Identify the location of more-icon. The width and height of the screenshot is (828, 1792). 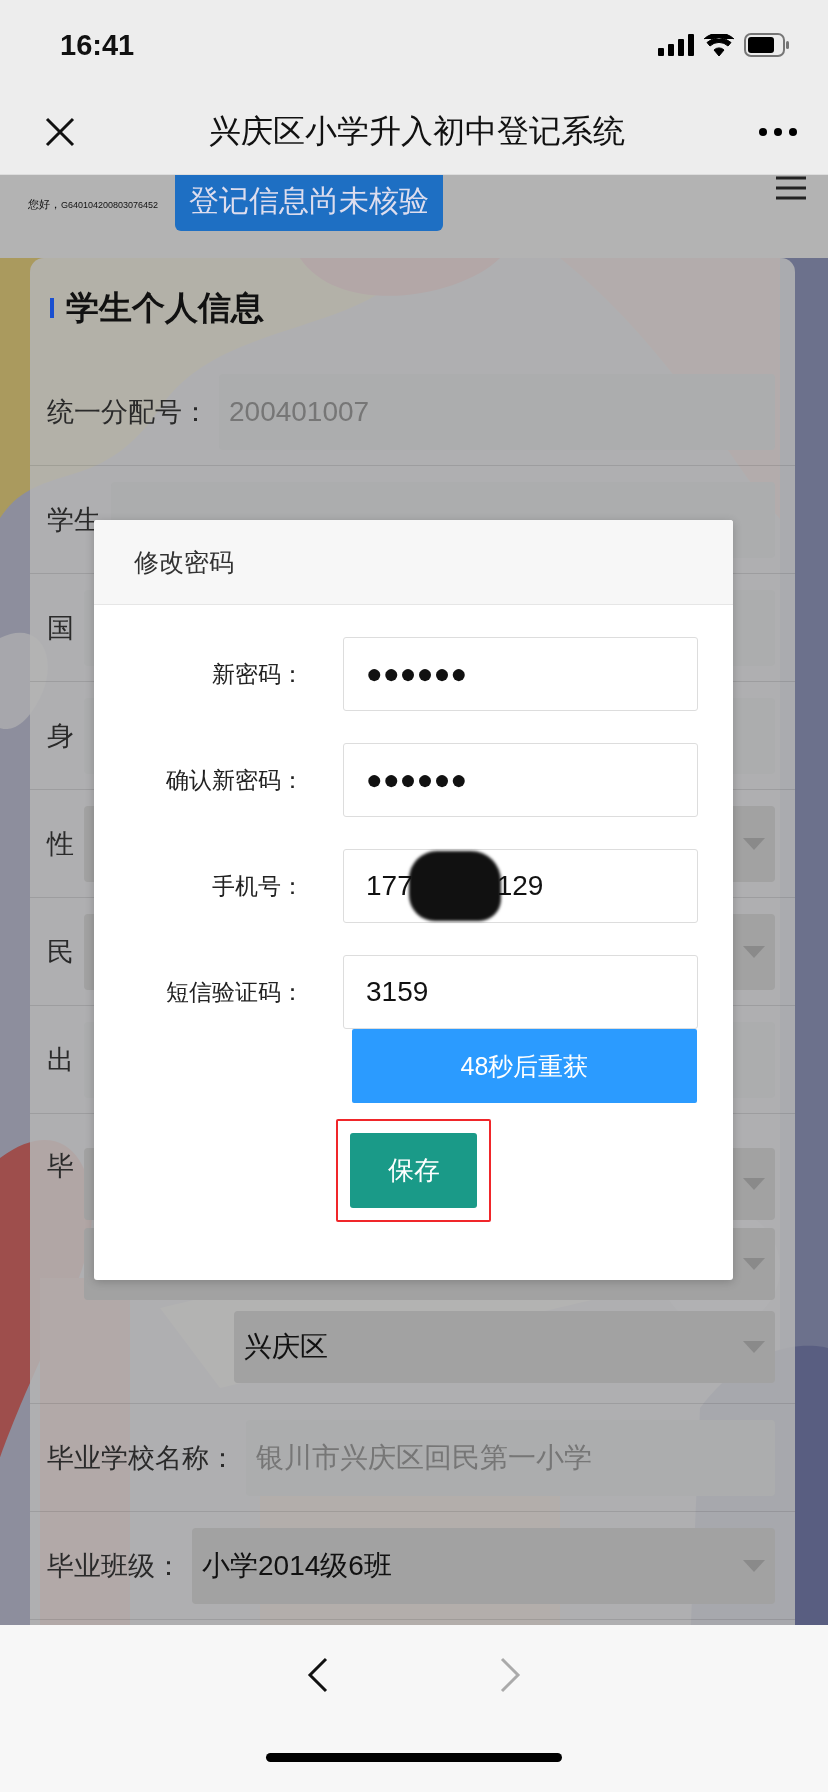
(778, 132).